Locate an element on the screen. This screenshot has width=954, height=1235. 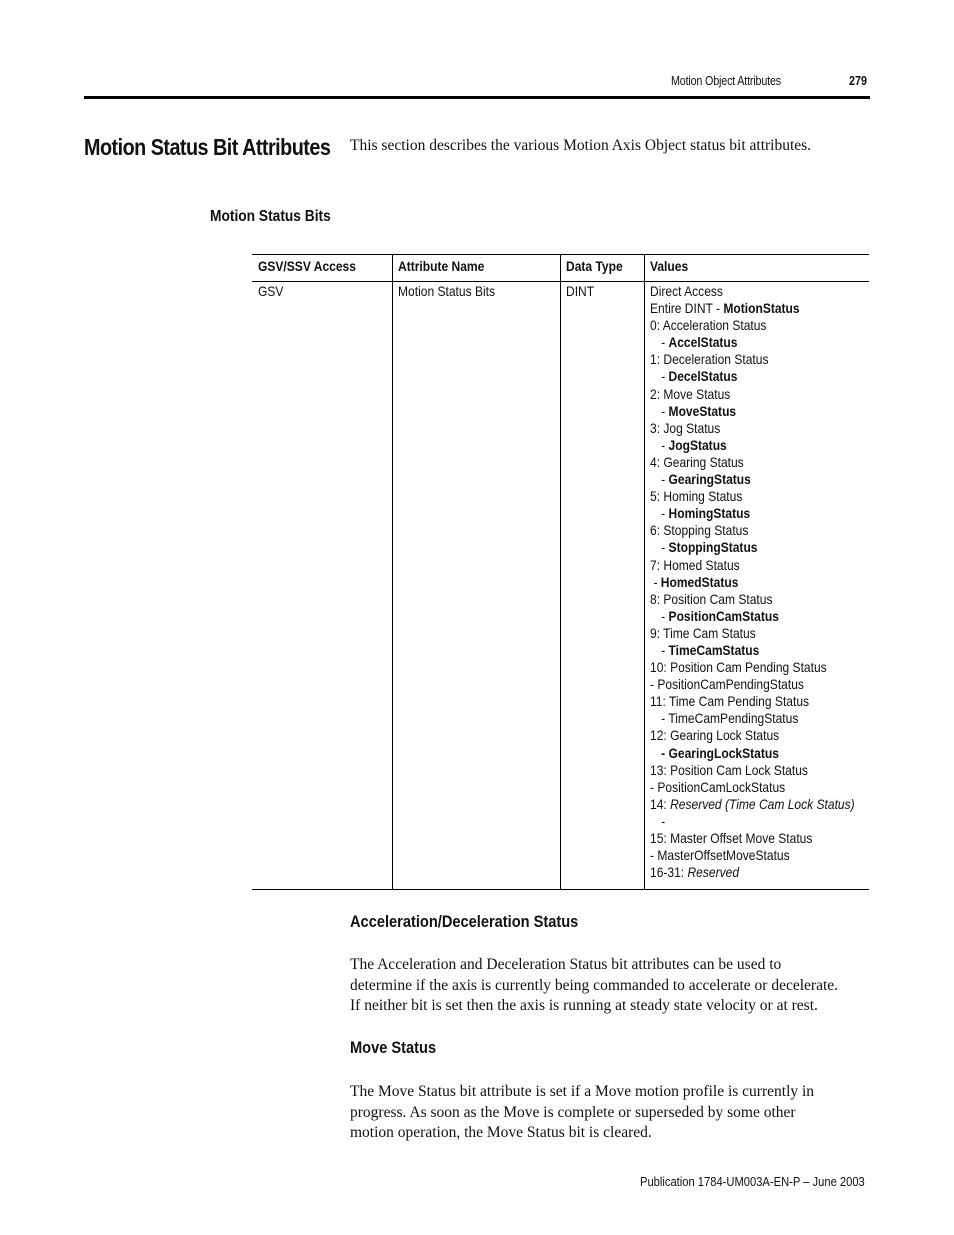
value-line: 8: Position Cam Status is located at coordinates (752, 599).